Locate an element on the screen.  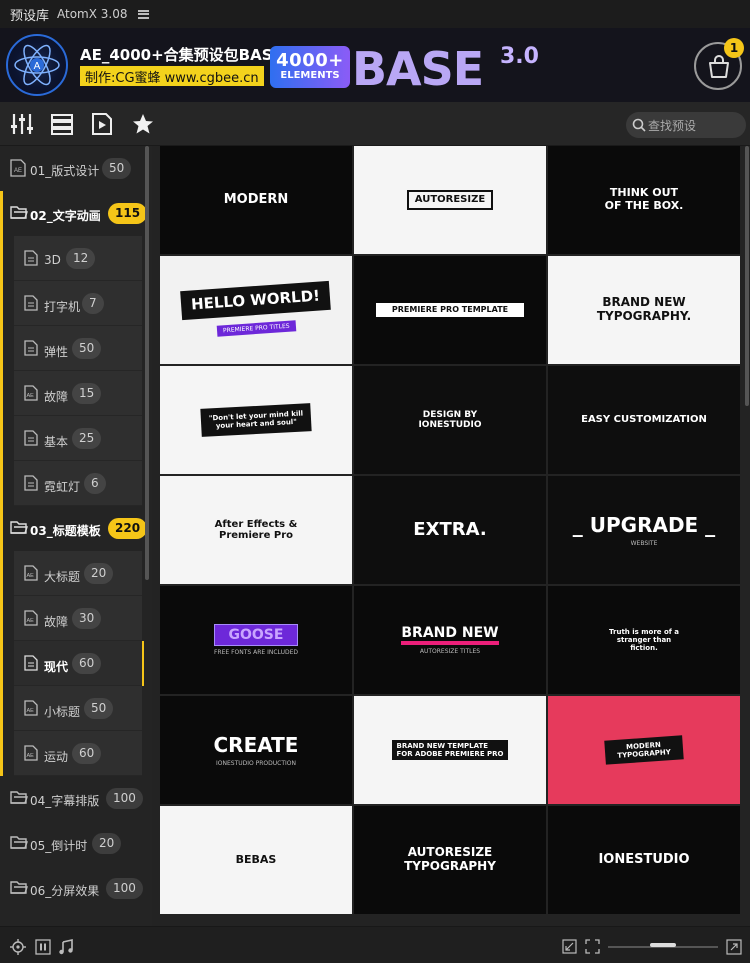
ae-file-icon: AE is located at coordinates (31, 618).